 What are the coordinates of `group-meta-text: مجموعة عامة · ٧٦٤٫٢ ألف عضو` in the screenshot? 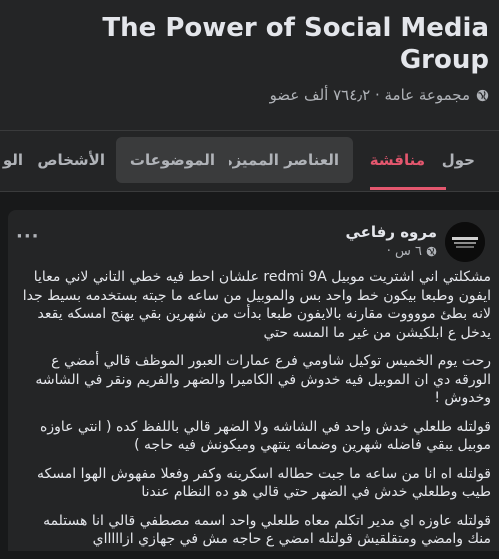 It's located at (369, 95).